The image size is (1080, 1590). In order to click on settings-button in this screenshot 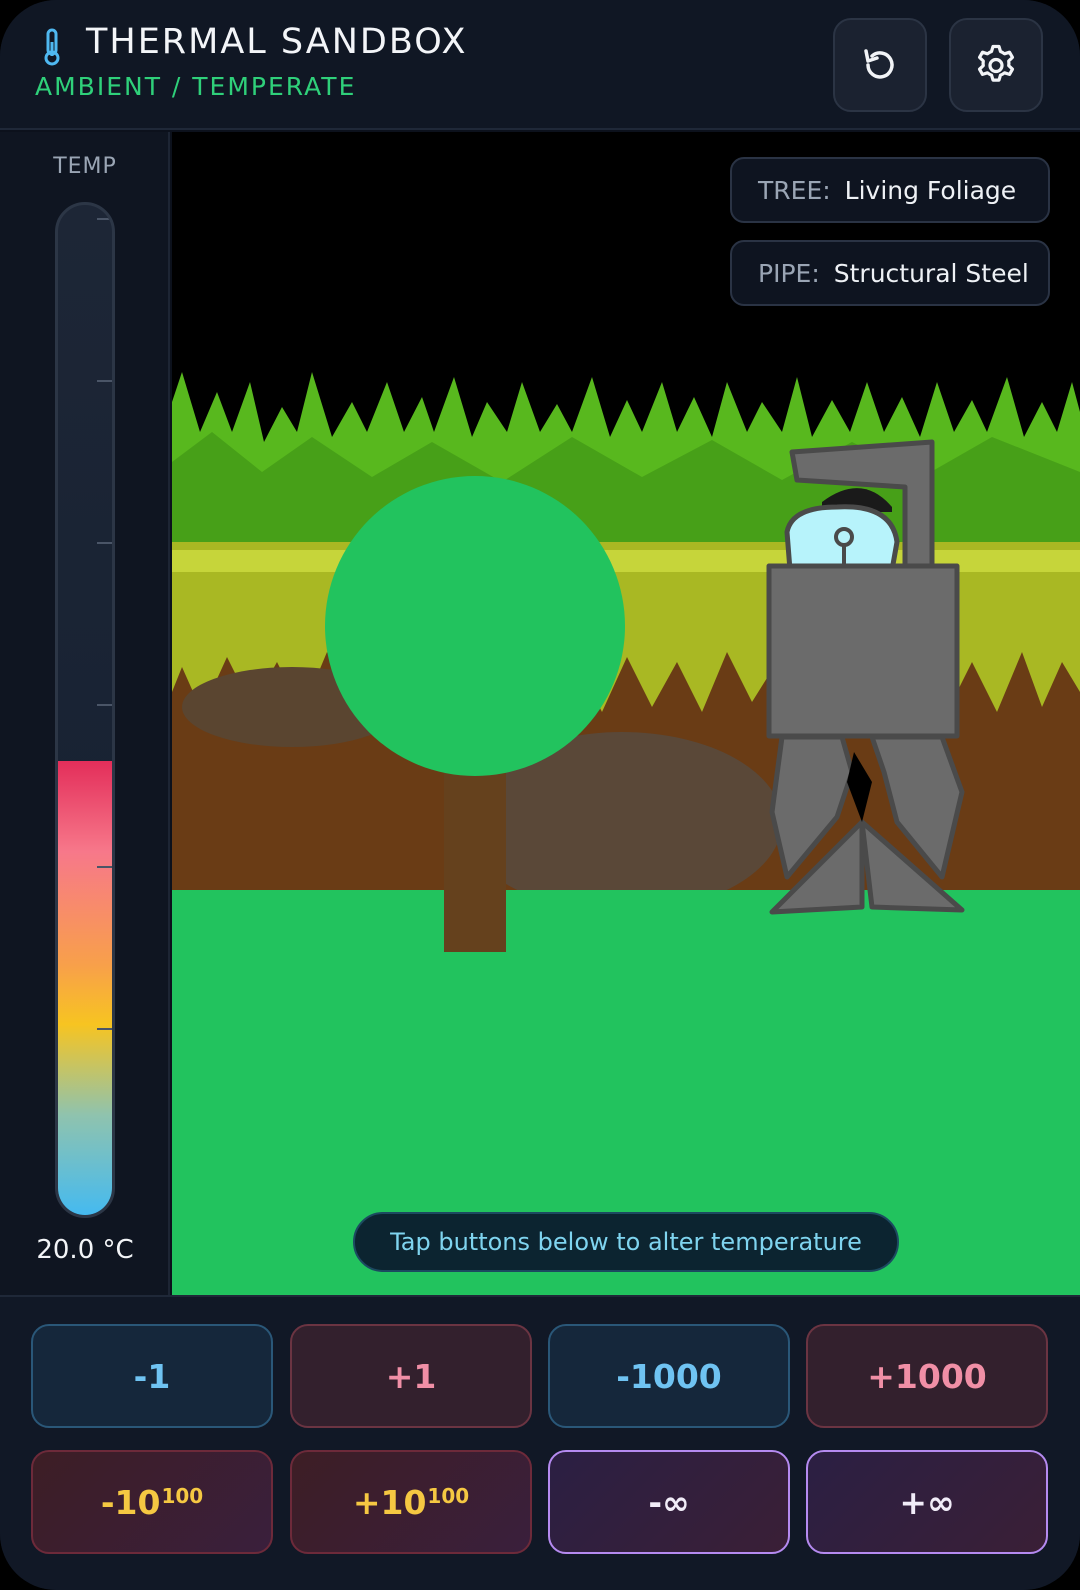, I will do `click(996, 65)`.